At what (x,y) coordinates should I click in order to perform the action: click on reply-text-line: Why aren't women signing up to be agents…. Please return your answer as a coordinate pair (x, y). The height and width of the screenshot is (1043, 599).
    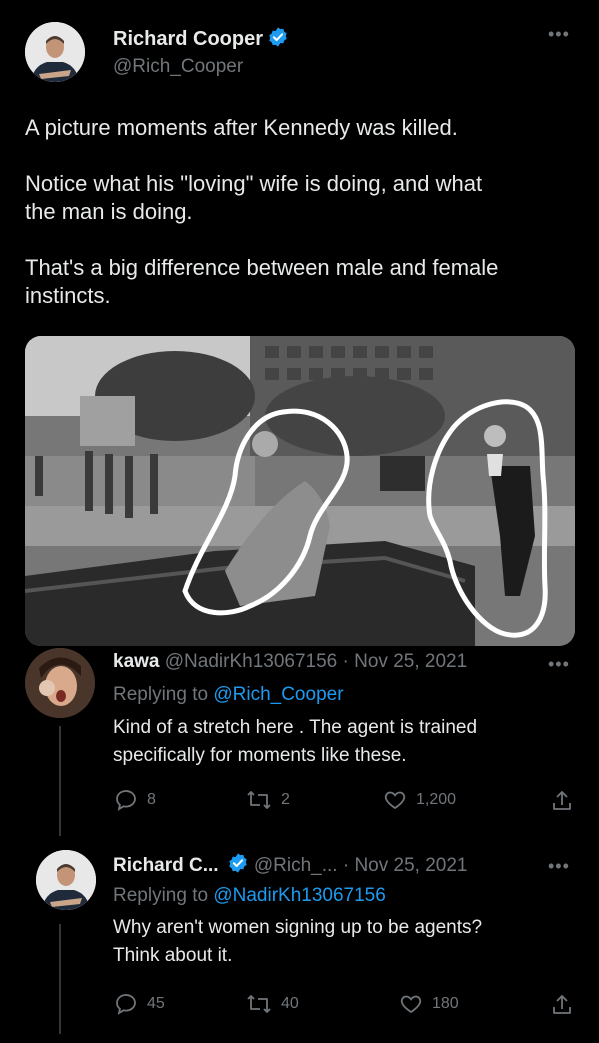
    Looking at the image, I should click on (298, 927).